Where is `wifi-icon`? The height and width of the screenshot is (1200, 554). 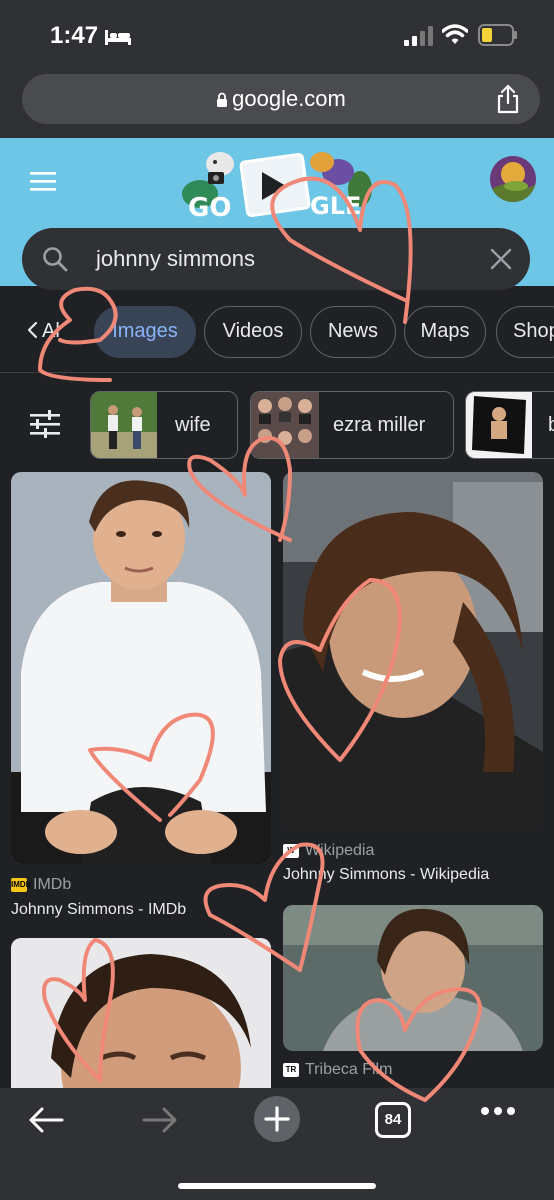
wifi-icon is located at coordinates (455, 34).